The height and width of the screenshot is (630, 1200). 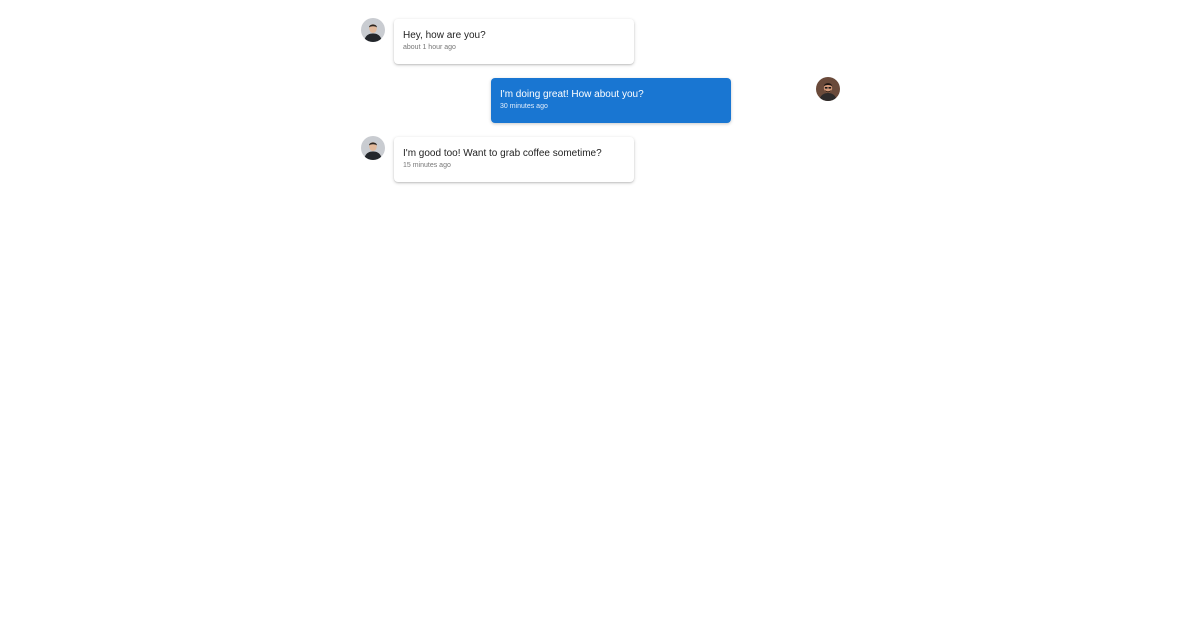 I want to click on message-timestamp: about 1 hour ago, so click(x=429, y=47).